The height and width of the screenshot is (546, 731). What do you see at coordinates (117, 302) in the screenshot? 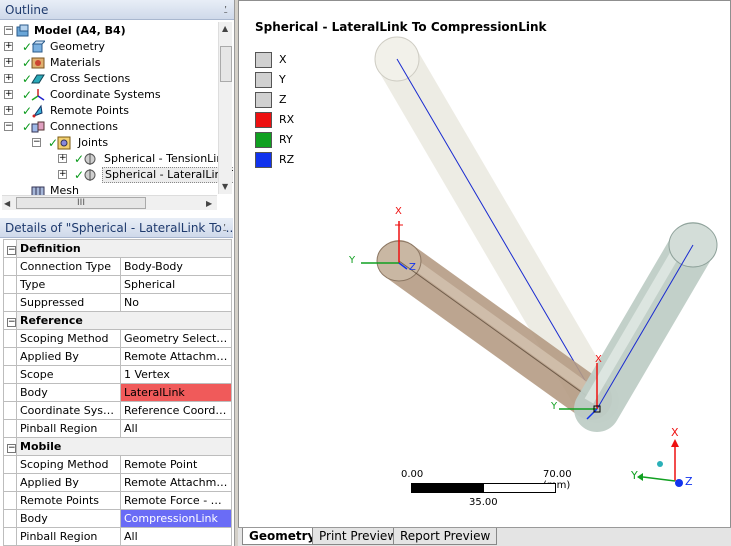
I see `details-row: Suppressed No` at bounding box center [117, 302].